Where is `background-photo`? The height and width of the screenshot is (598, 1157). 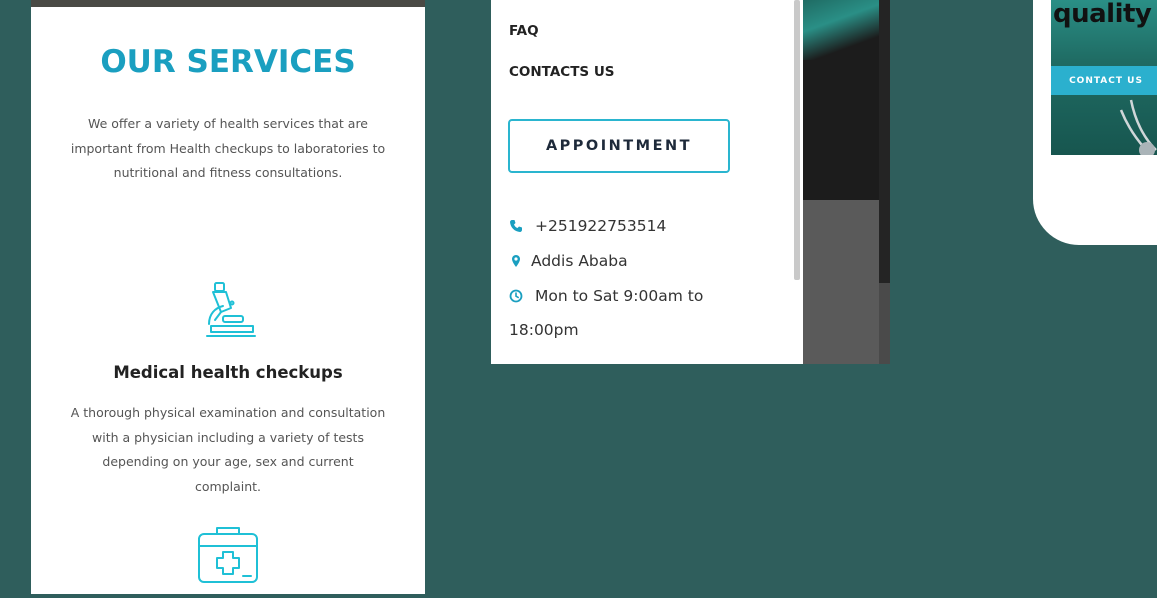
background-photo is located at coordinates (846, 182).